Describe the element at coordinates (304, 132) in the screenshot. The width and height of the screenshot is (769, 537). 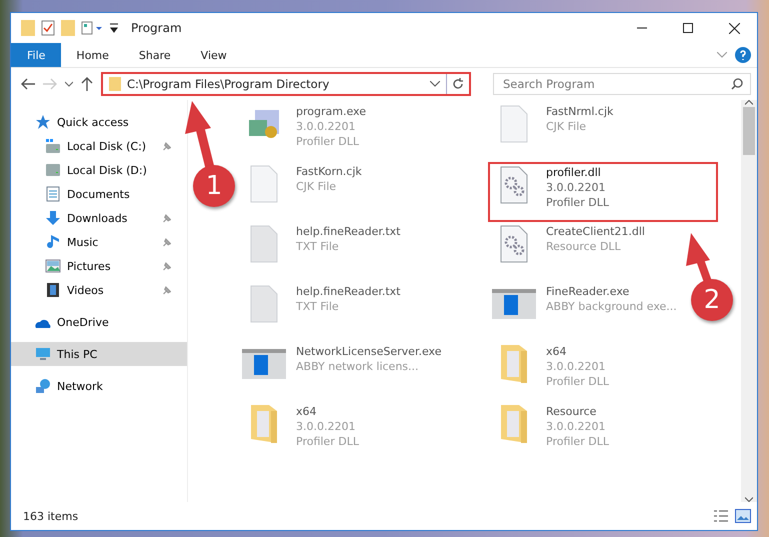
I see `file-item: program.exe 3.0.0.2201 Profiler DLL` at that location.